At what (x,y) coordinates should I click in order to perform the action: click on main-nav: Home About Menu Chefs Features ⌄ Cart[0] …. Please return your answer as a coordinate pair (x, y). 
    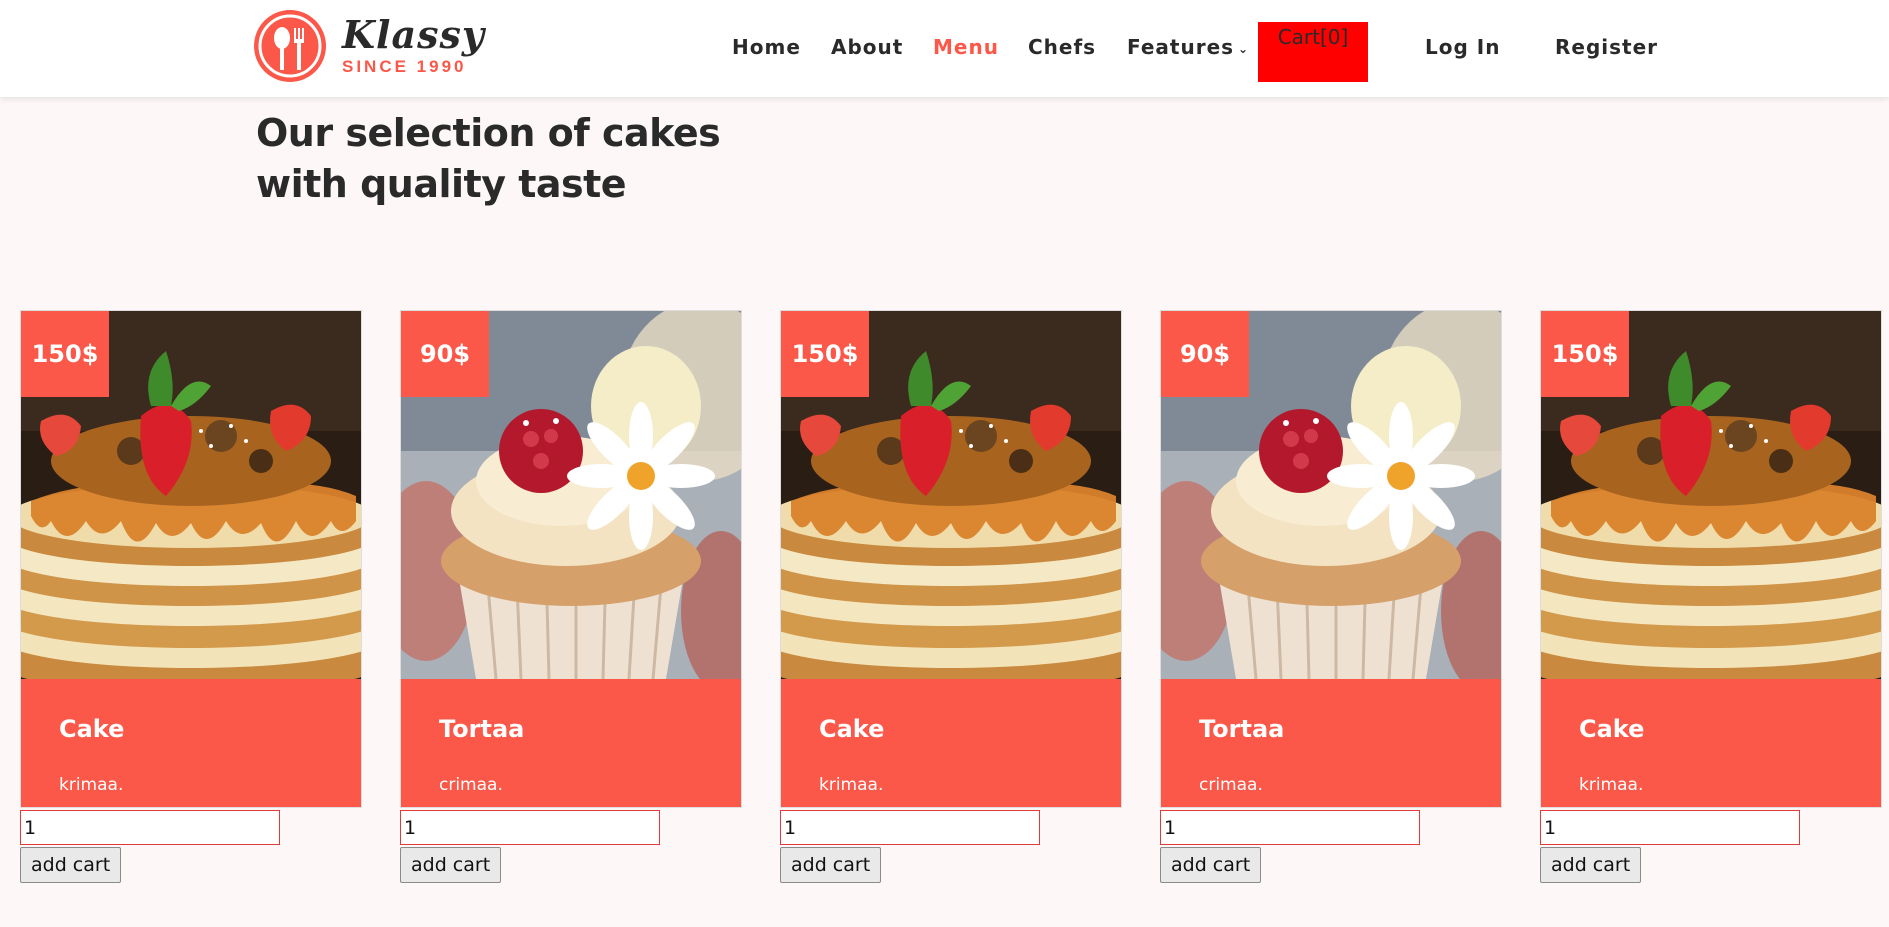
    Looking at the image, I should click on (944, 48).